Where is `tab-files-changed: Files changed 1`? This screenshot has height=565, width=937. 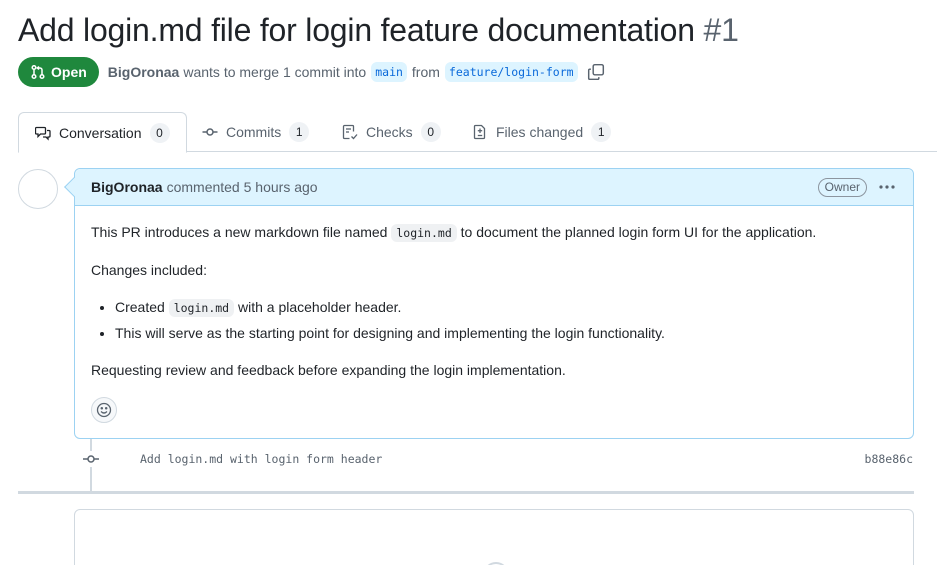
tab-files-changed: Files changed 1 is located at coordinates (541, 132).